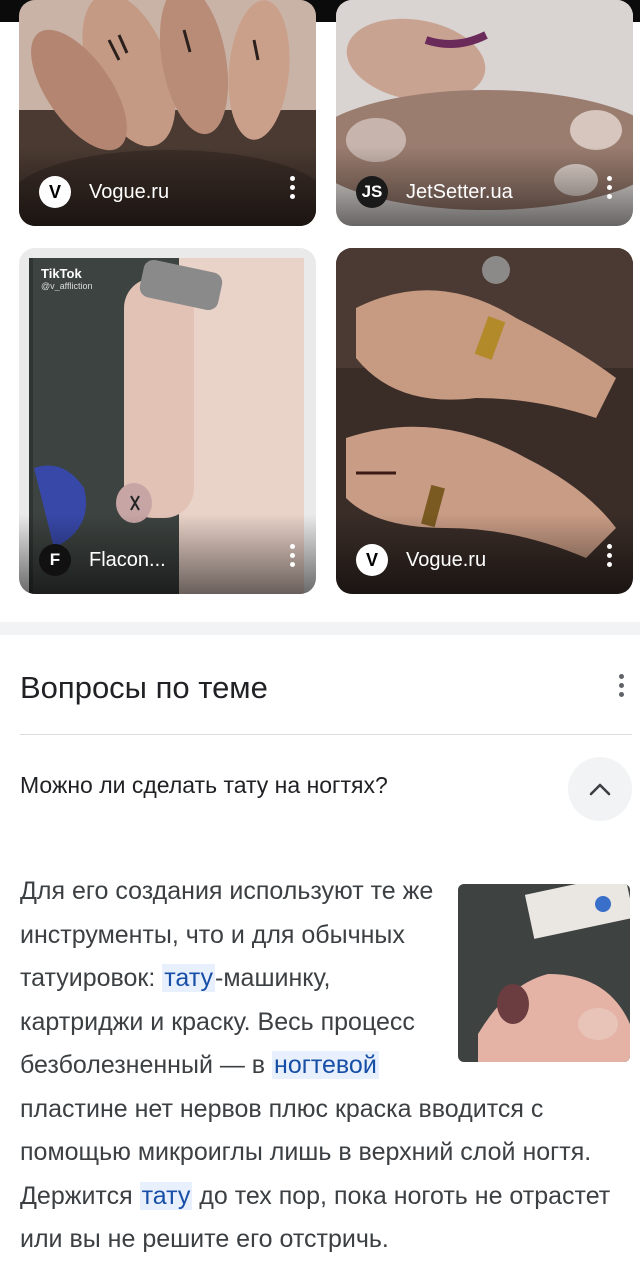  I want to click on jetsetter-logo-icon: JS, so click(372, 192).